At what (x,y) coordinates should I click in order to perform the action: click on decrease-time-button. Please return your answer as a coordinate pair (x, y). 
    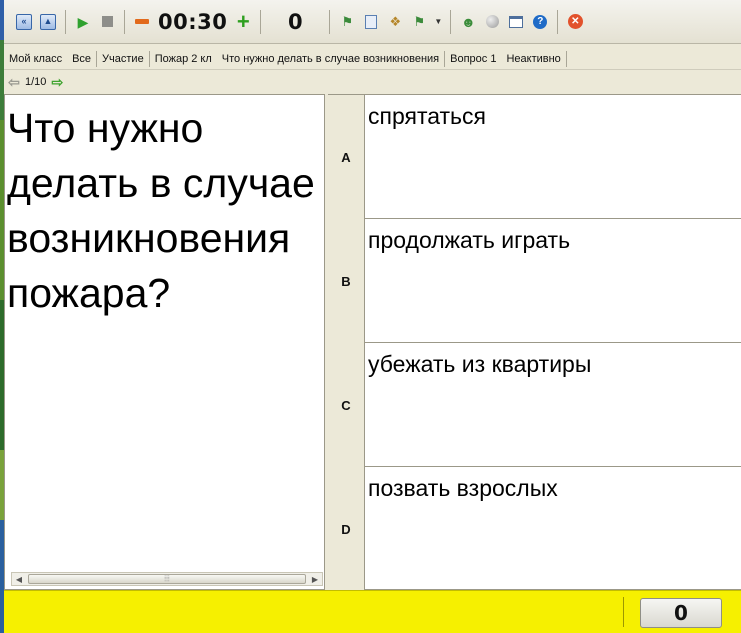
    Looking at the image, I should click on (142, 22).